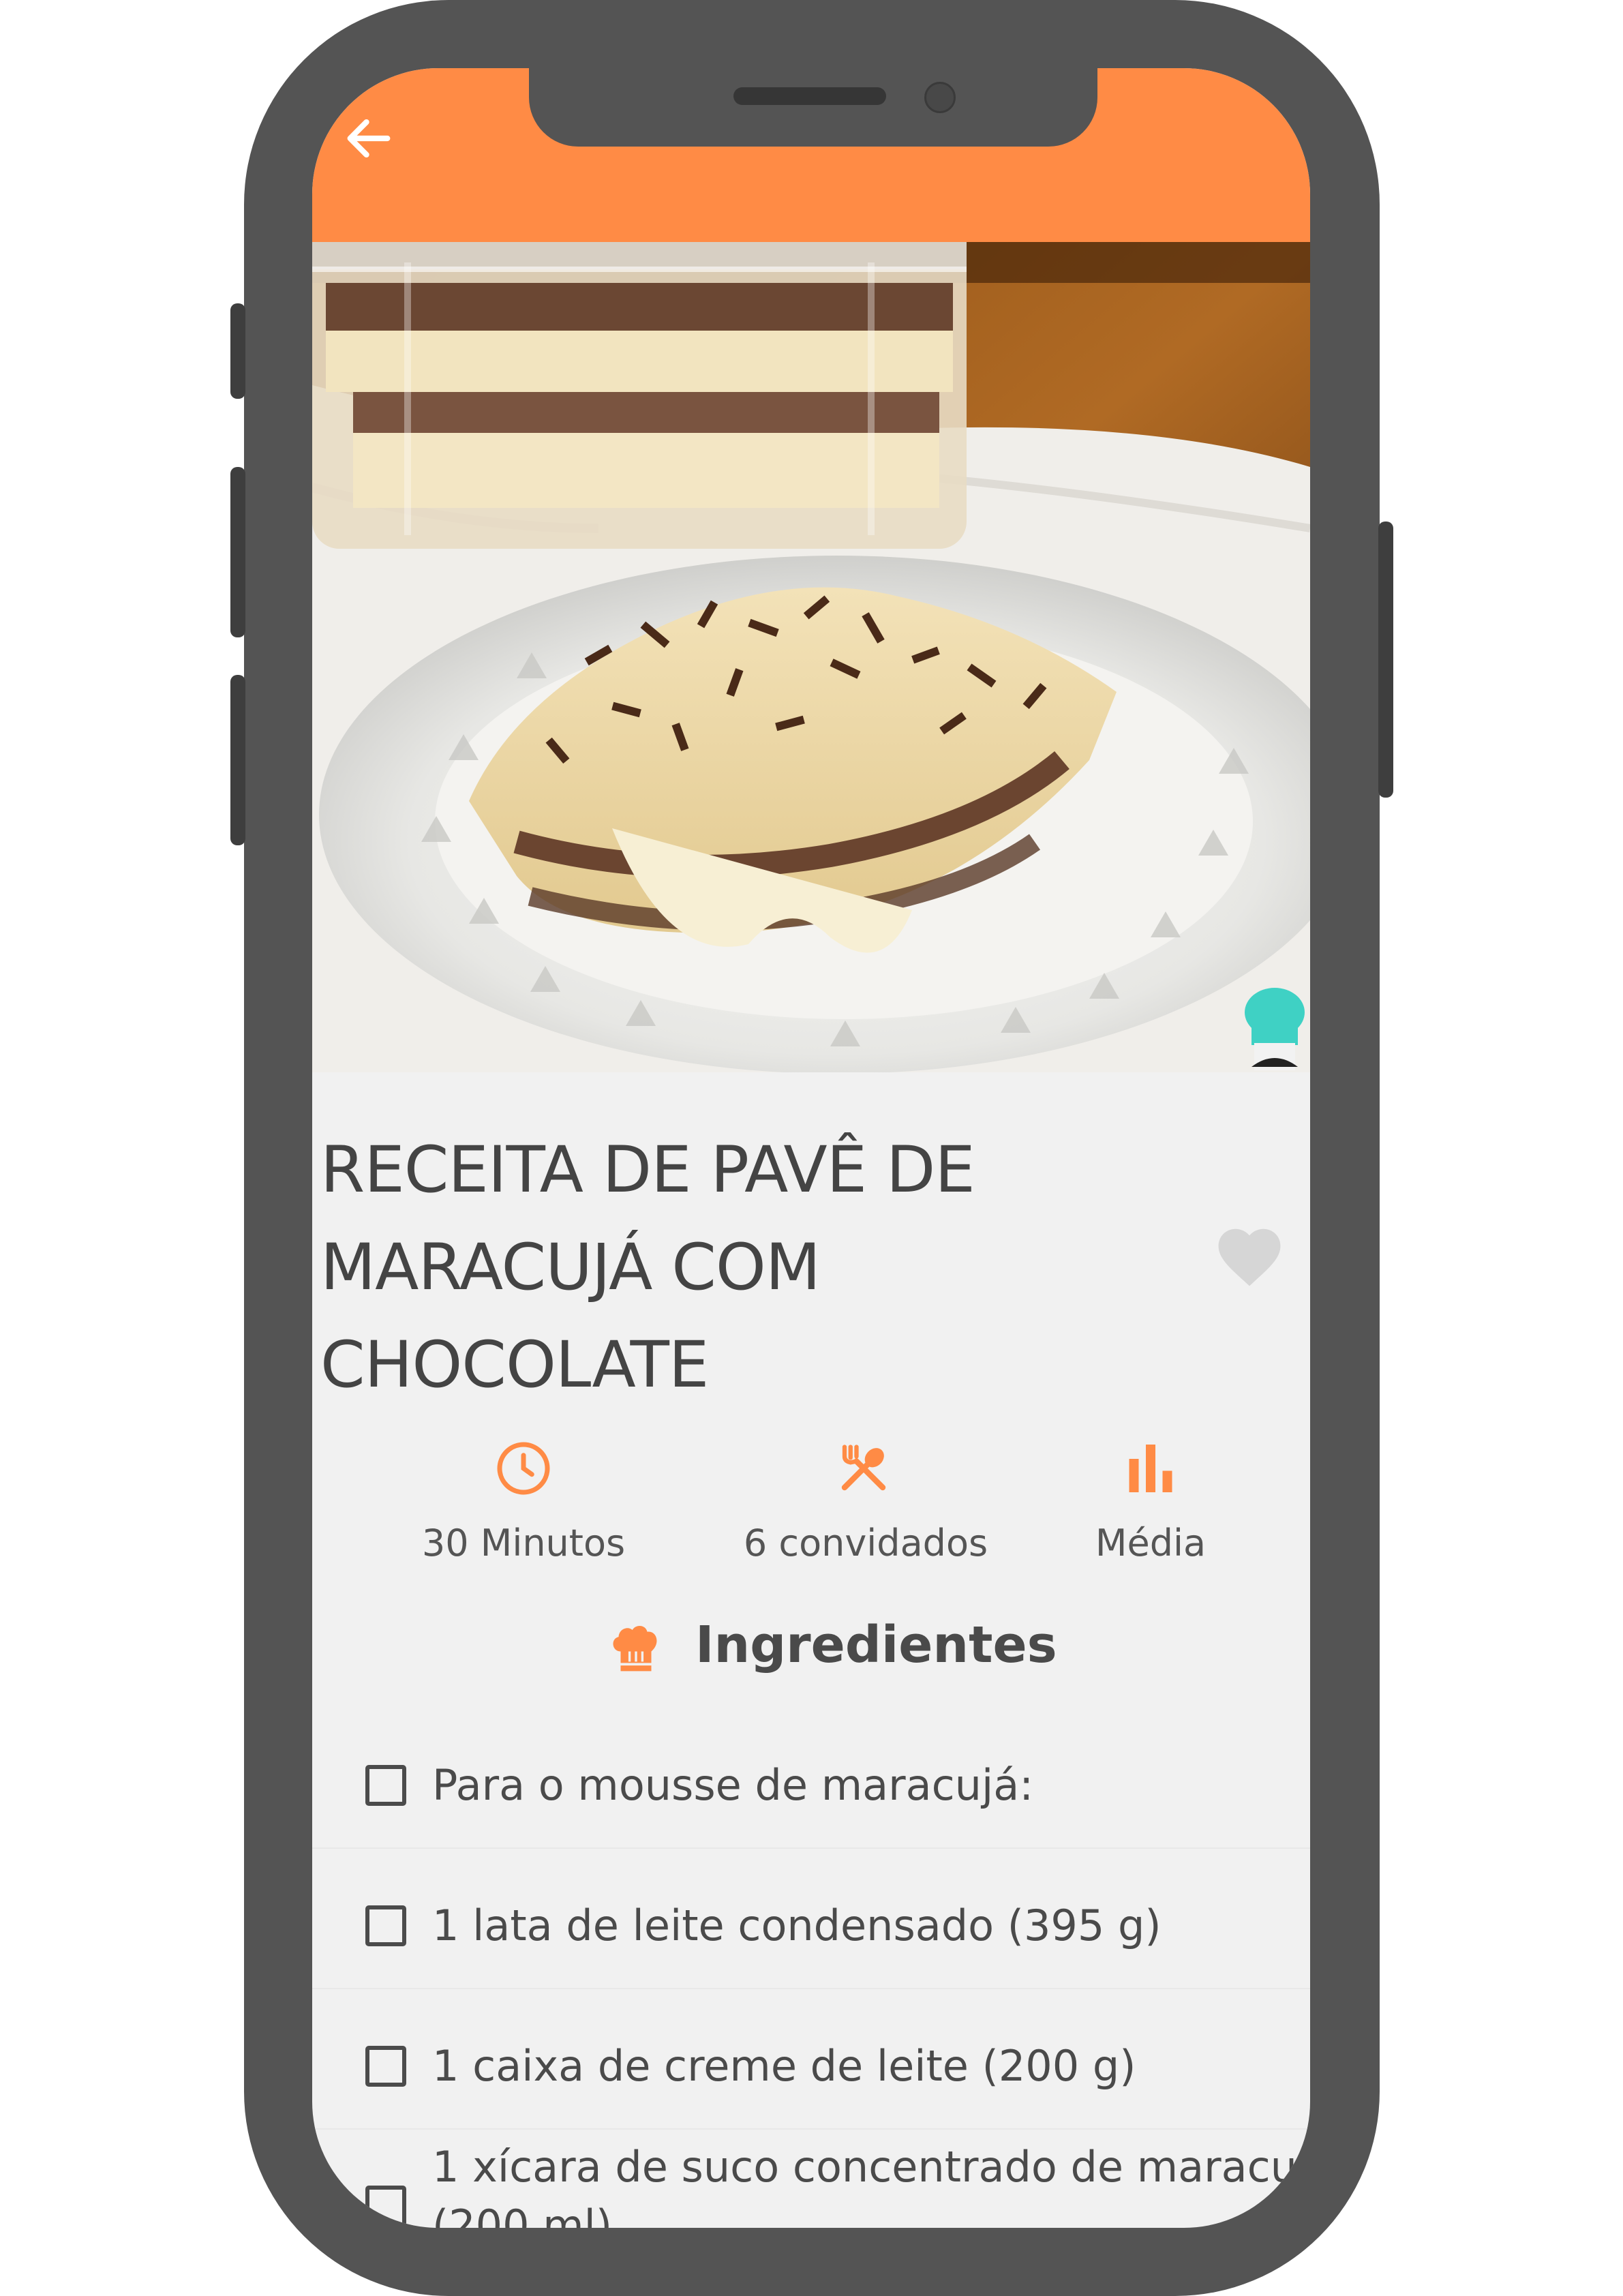 This screenshot has width=1623, height=2296. Describe the element at coordinates (523, 1469) in the screenshot. I see `clock-icon` at that location.